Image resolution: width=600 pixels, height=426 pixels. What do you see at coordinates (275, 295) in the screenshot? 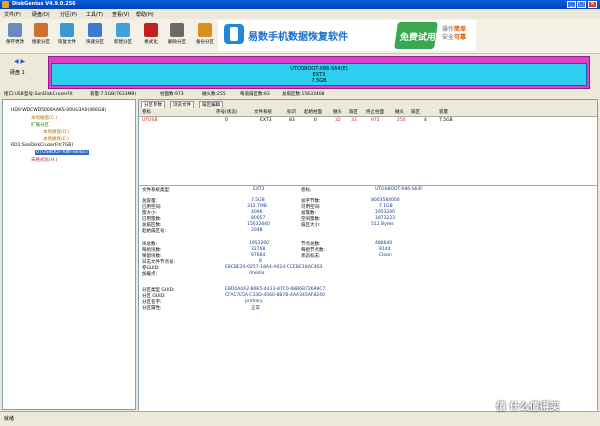
I see `part-guid-value: CFA17E5A-C33D-4560-8B7B-4AA345AF8240` at bounding box center [275, 295].